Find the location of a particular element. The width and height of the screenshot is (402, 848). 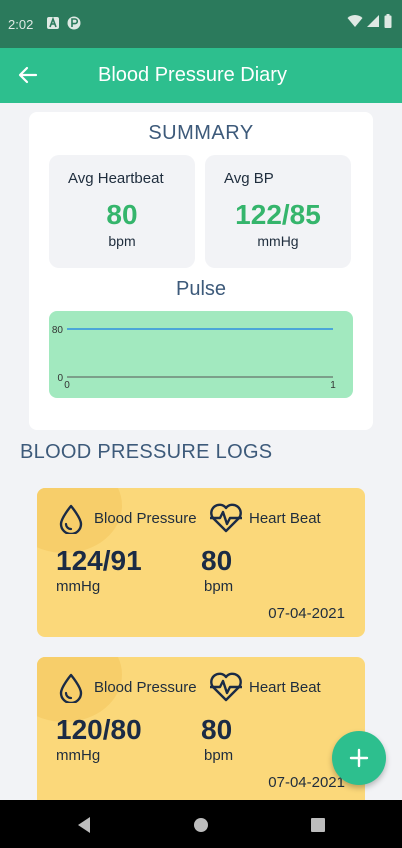

add-log-button is located at coordinates (359, 758).